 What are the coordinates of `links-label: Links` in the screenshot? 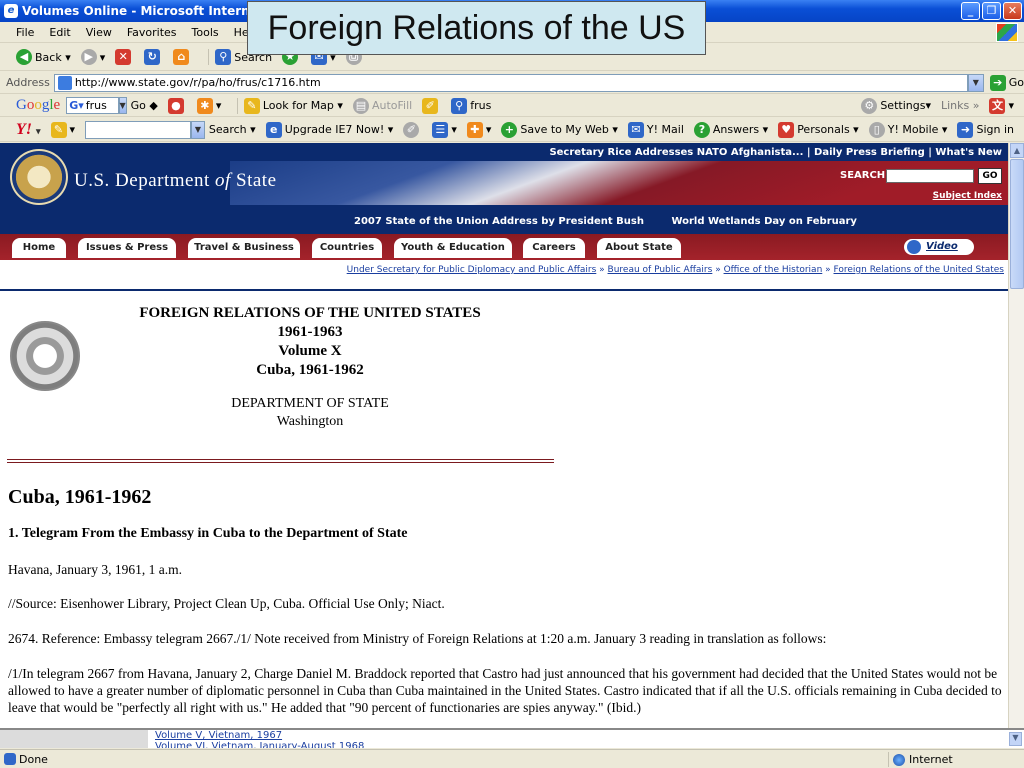 It's located at (955, 105).